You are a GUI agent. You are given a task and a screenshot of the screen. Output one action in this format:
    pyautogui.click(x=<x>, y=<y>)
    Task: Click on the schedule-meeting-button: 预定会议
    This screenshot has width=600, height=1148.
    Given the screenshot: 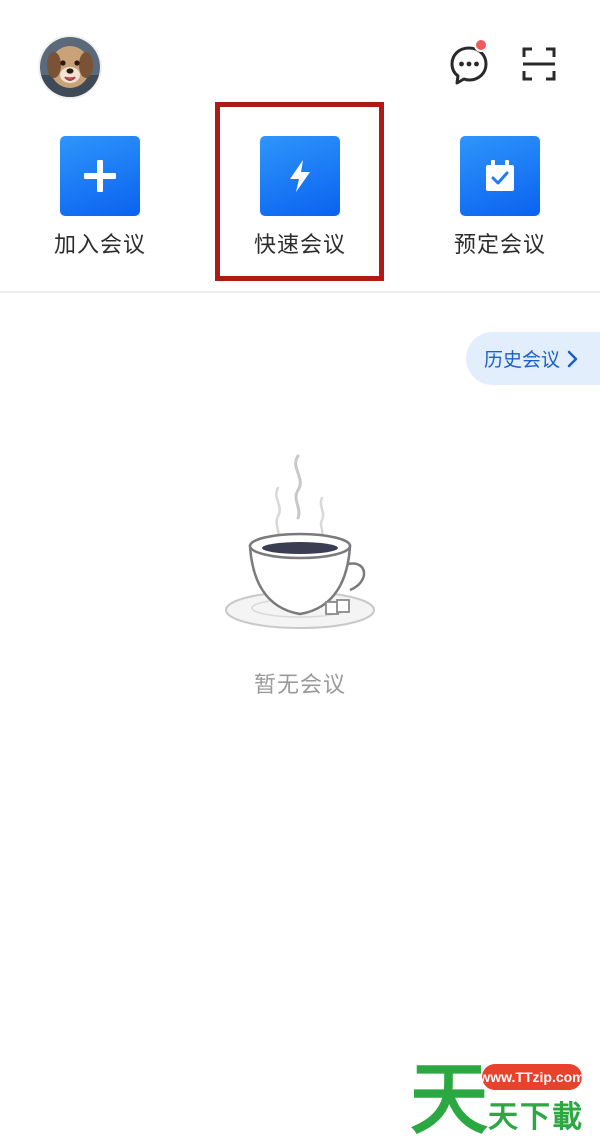 What is the action you would take?
    pyautogui.click(x=500, y=197)
    